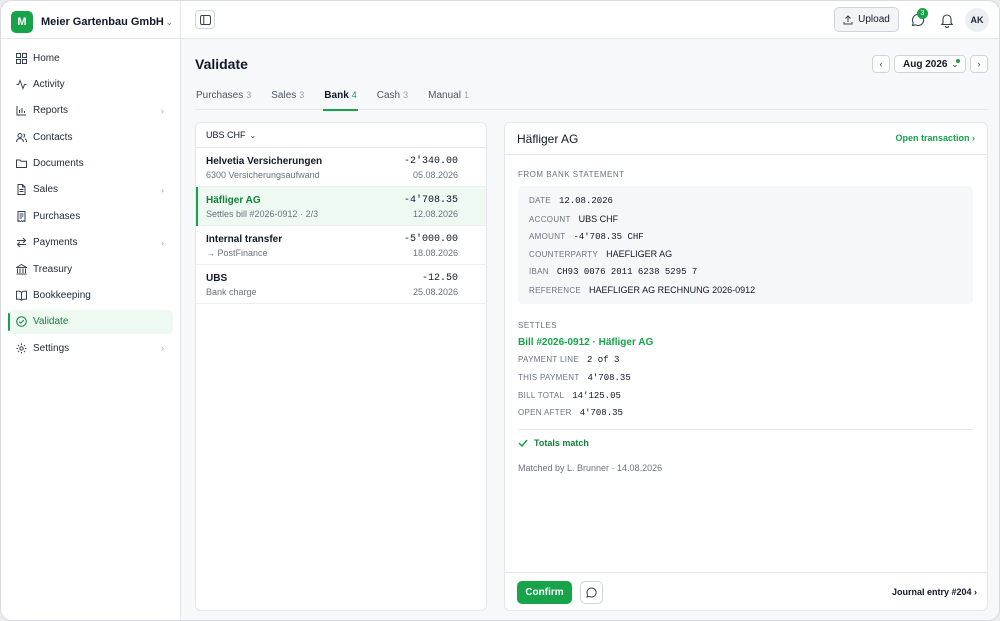 The width and height of the screenshot is (1000, 621). What do you see at coordinates (51, 111) in the screenshot?
I see `sidebar-item-label: Reports` at bounding box center [51, 111].